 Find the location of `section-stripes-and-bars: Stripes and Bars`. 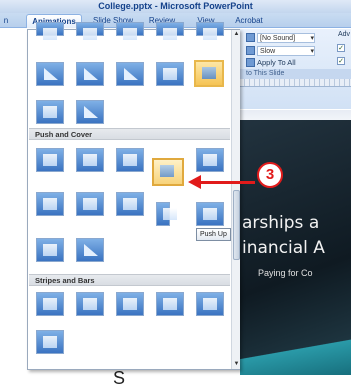

section-stripes-and-bars: Stripes and Bars is located at coordinates (129, 280).